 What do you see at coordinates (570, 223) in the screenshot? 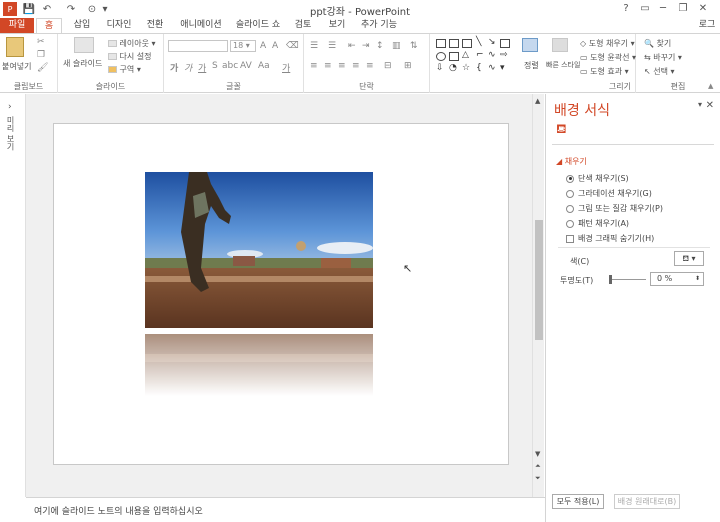
I see `radio-pattern` at bounding box center [570, 223].